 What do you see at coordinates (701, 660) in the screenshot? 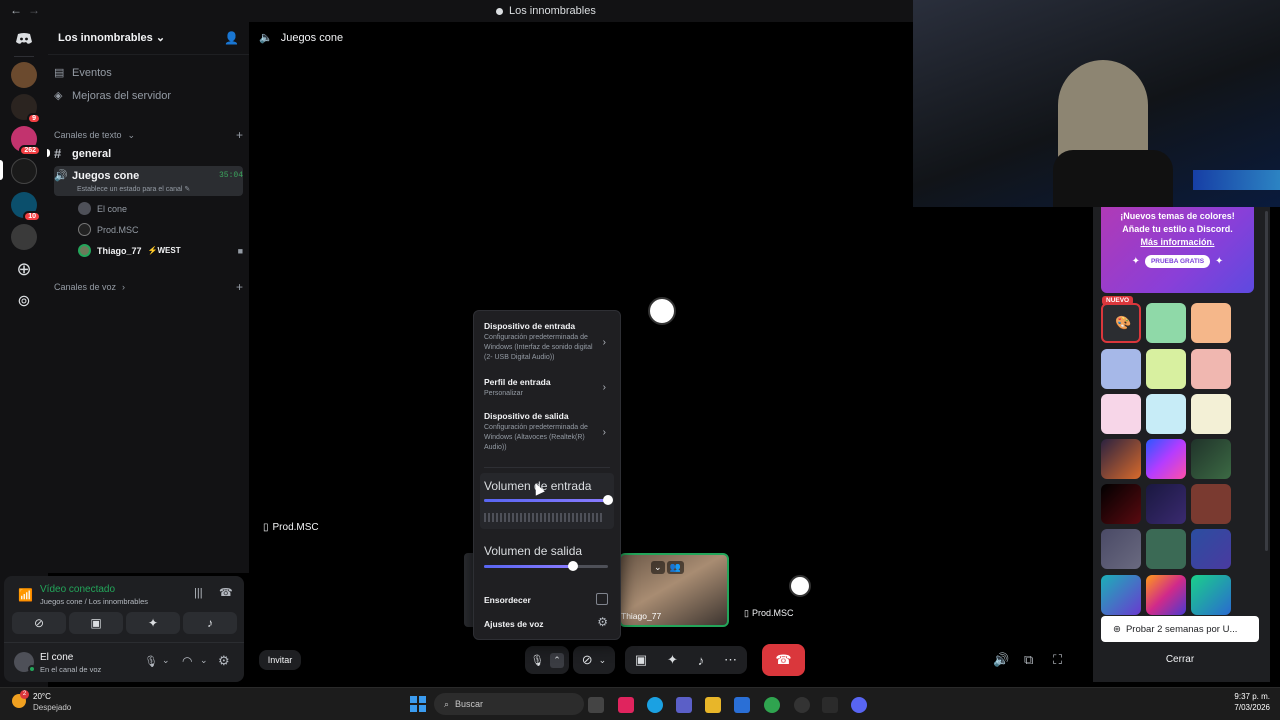
I see `soundboard-icon: ♪` at bounding box center [701, 660].